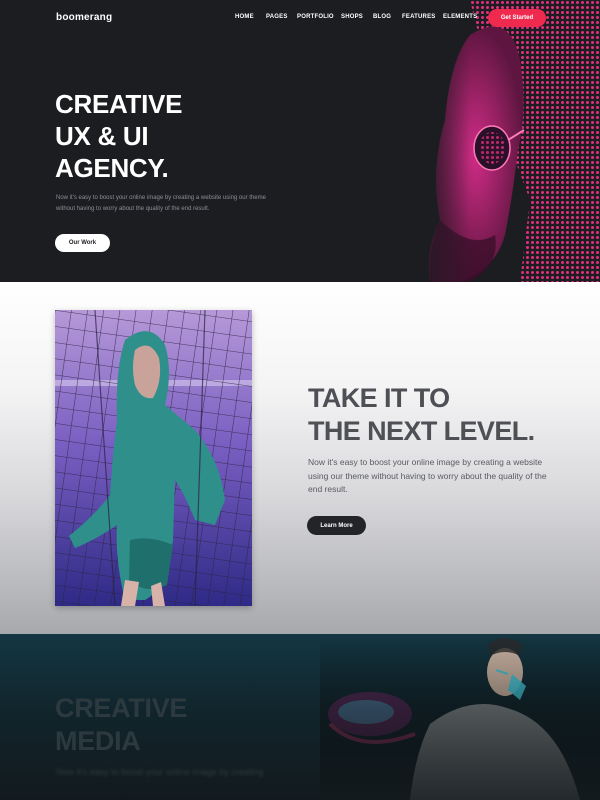  What do you see at coordinates (379, 398) in the screenshot?
I see `section-title-line: TAKE IT TO` at bounding box center [379, 398].